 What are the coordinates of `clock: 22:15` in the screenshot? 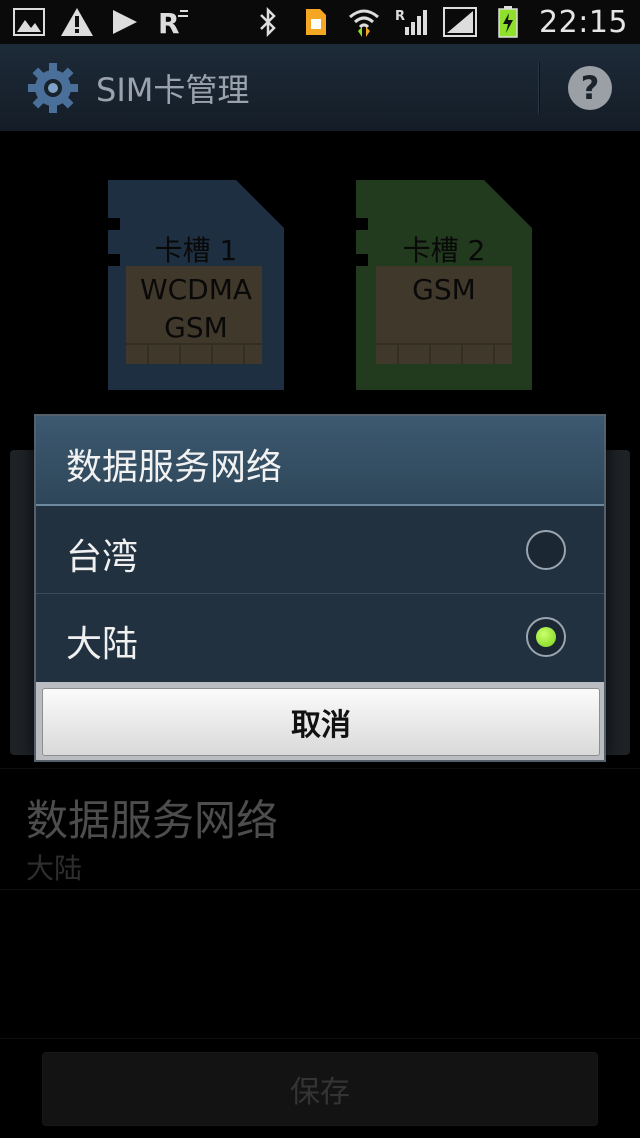 It's located at (583, 22).